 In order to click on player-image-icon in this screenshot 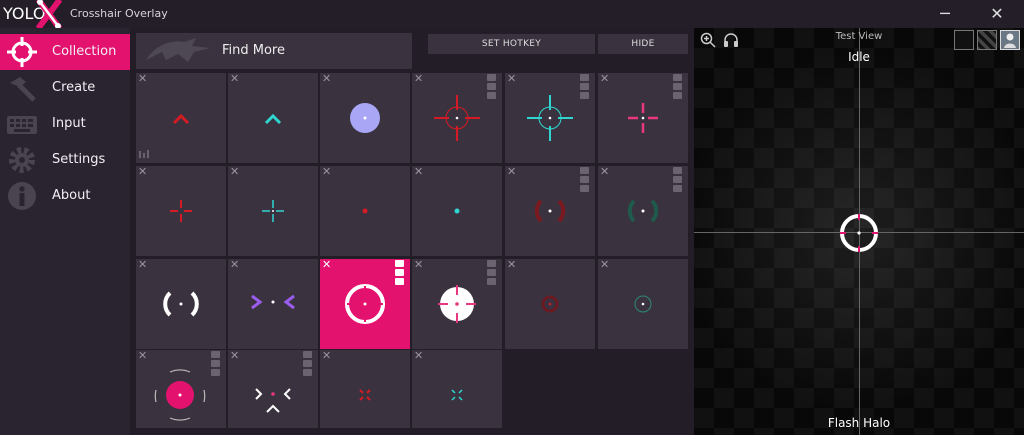, I will do `click(1010, 40)`.